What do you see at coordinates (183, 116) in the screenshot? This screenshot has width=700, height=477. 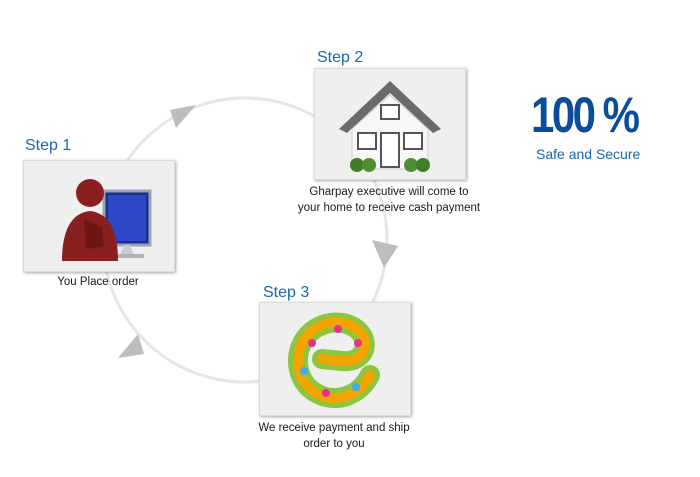 I see `arrowhead-top` at bounding box center [183, 116].